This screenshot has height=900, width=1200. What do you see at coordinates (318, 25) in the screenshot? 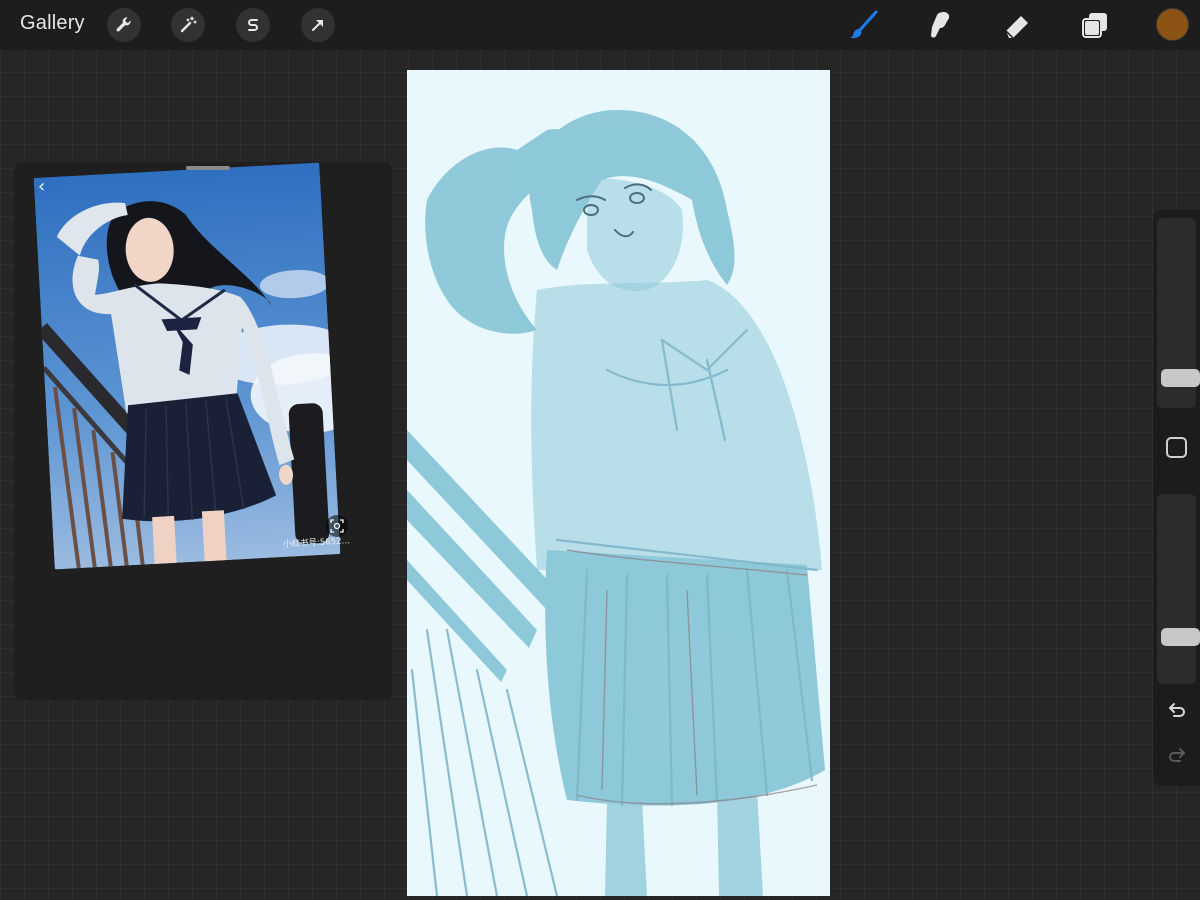
I see `transform-arrow-icon` at bounding box center [318, 25].